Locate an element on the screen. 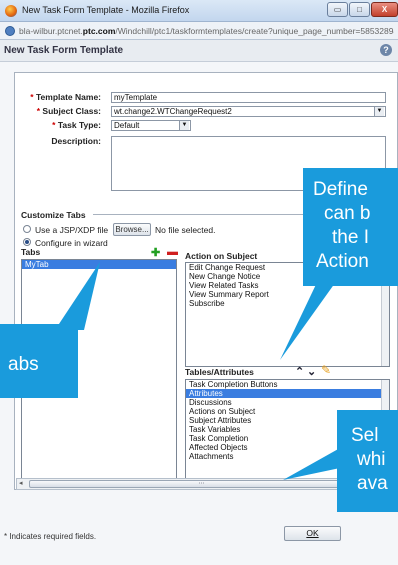 This screenshot has width=398, height=565. subject-class-value: wt.change2.WTChangeRequest2 is located at coordinates (173, 111).